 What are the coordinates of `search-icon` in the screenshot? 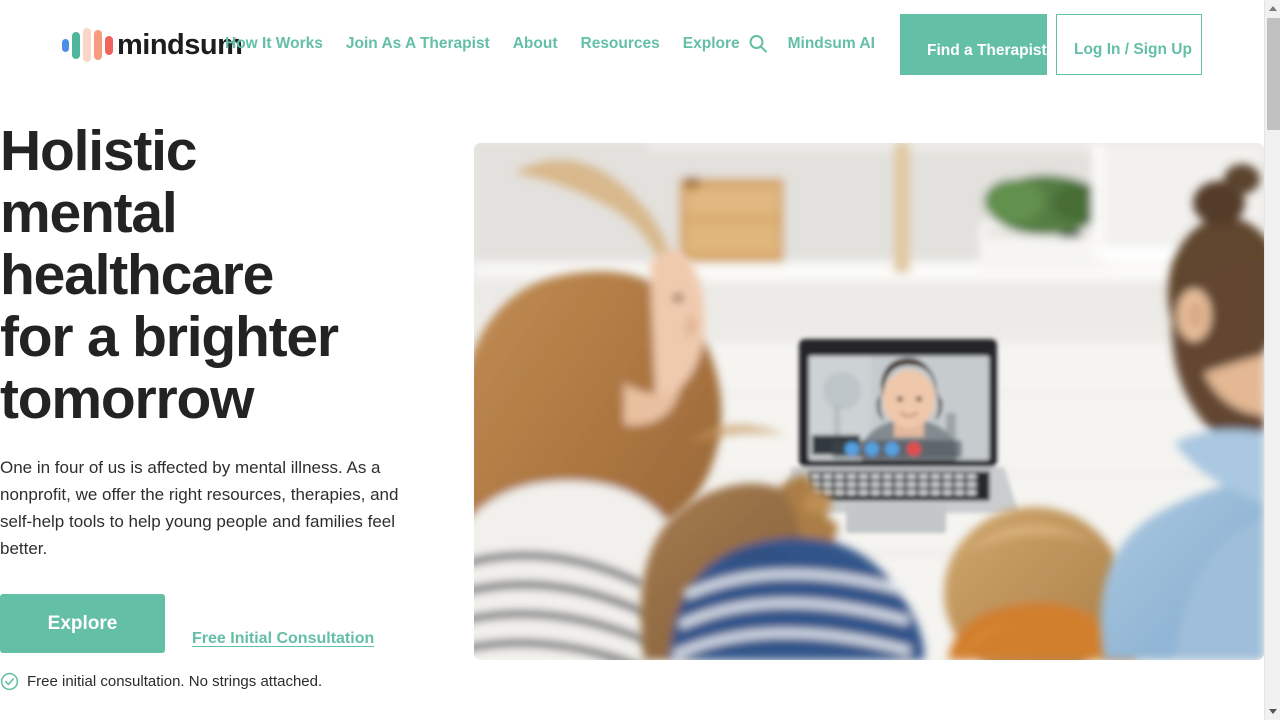 It's located at (758, 44).